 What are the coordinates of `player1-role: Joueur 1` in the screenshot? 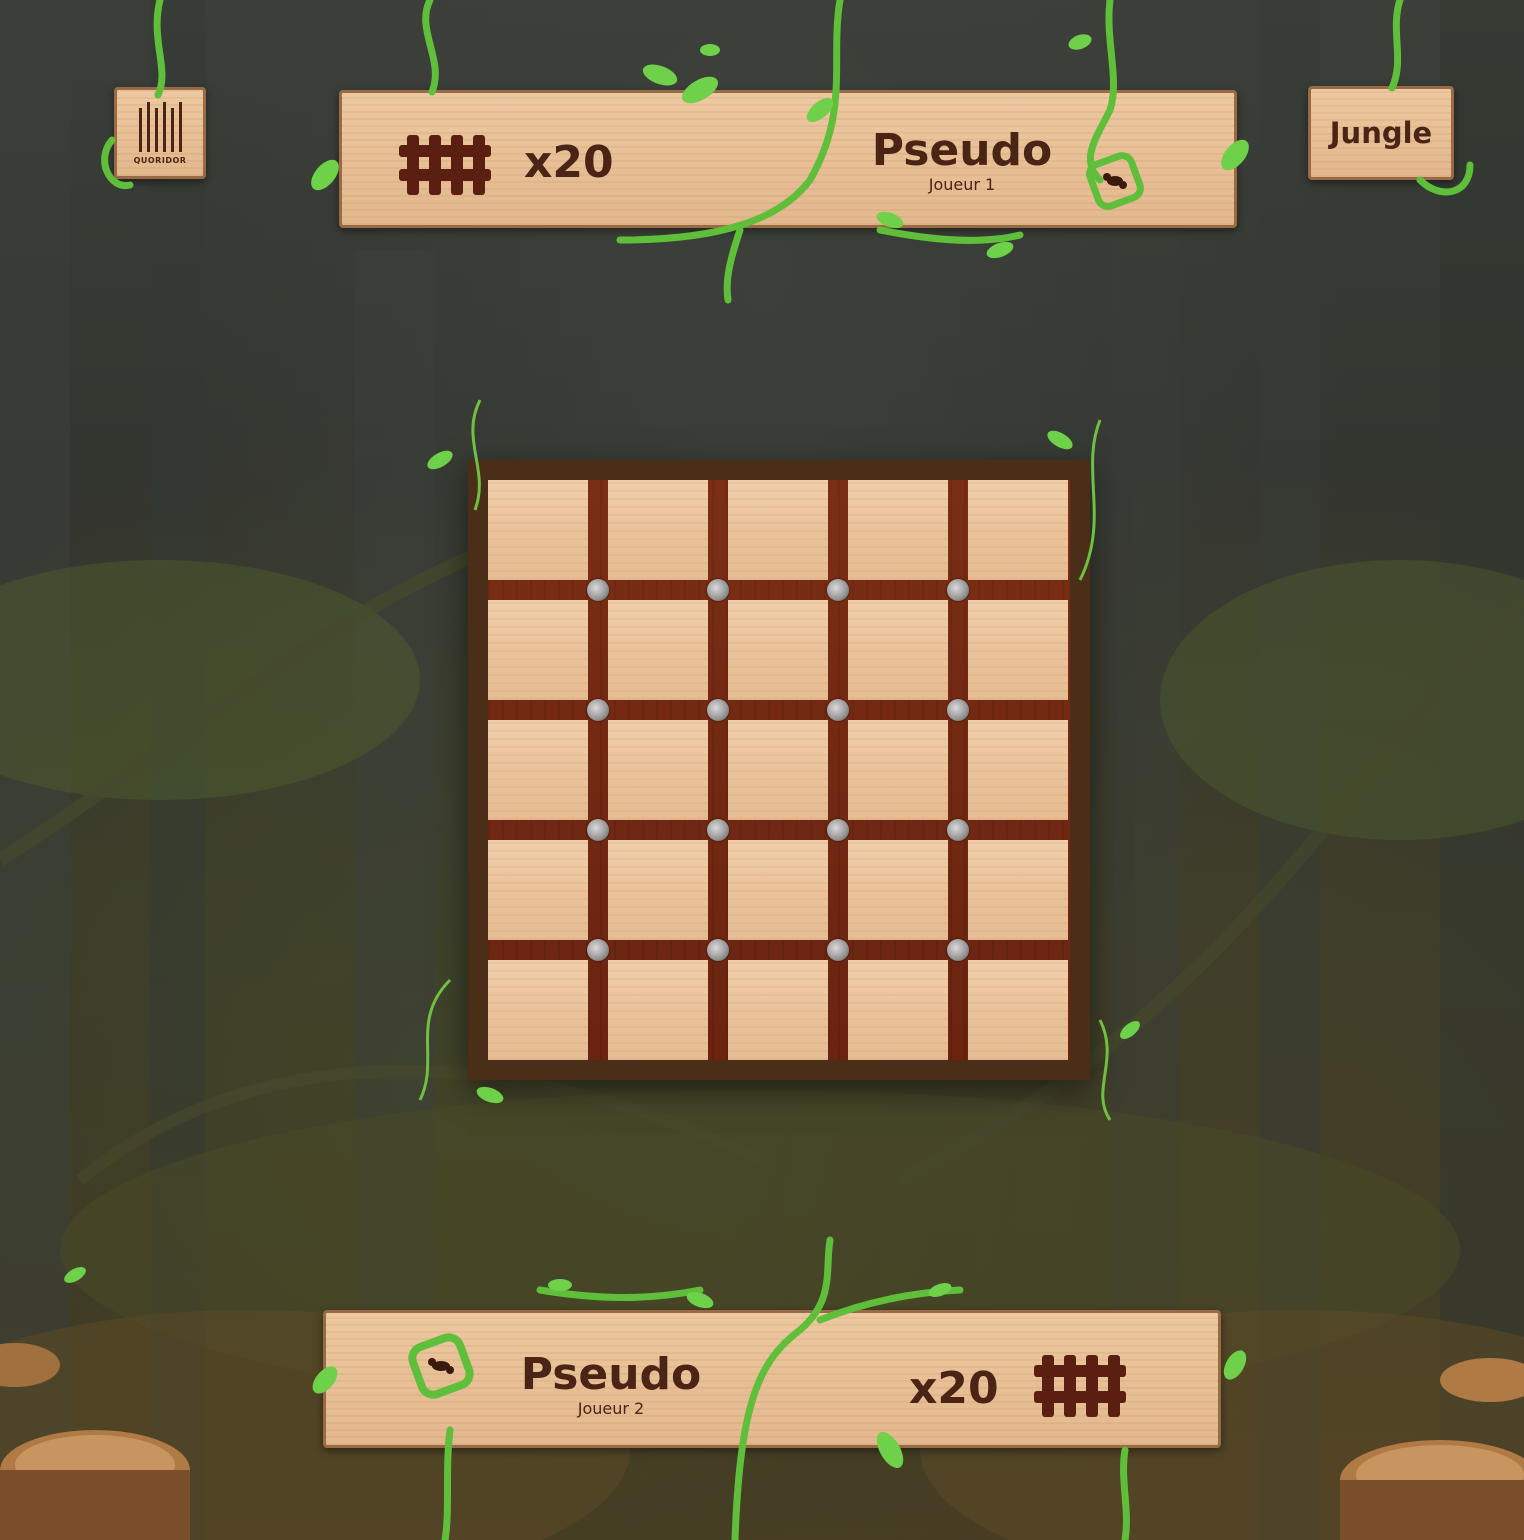 It's located at (962, 184).